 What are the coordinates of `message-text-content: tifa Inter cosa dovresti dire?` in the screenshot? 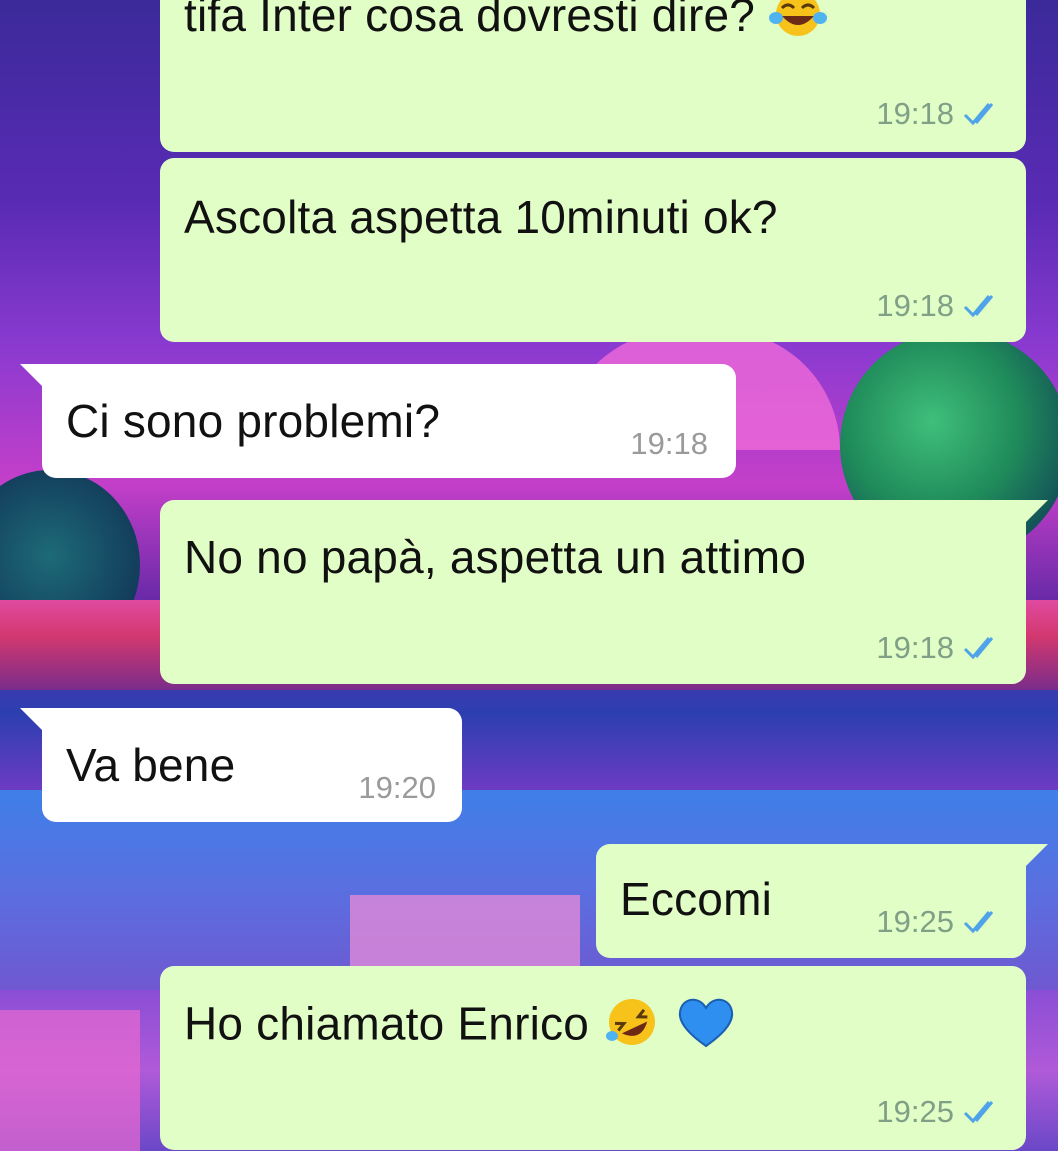 It's located at (470, 20).